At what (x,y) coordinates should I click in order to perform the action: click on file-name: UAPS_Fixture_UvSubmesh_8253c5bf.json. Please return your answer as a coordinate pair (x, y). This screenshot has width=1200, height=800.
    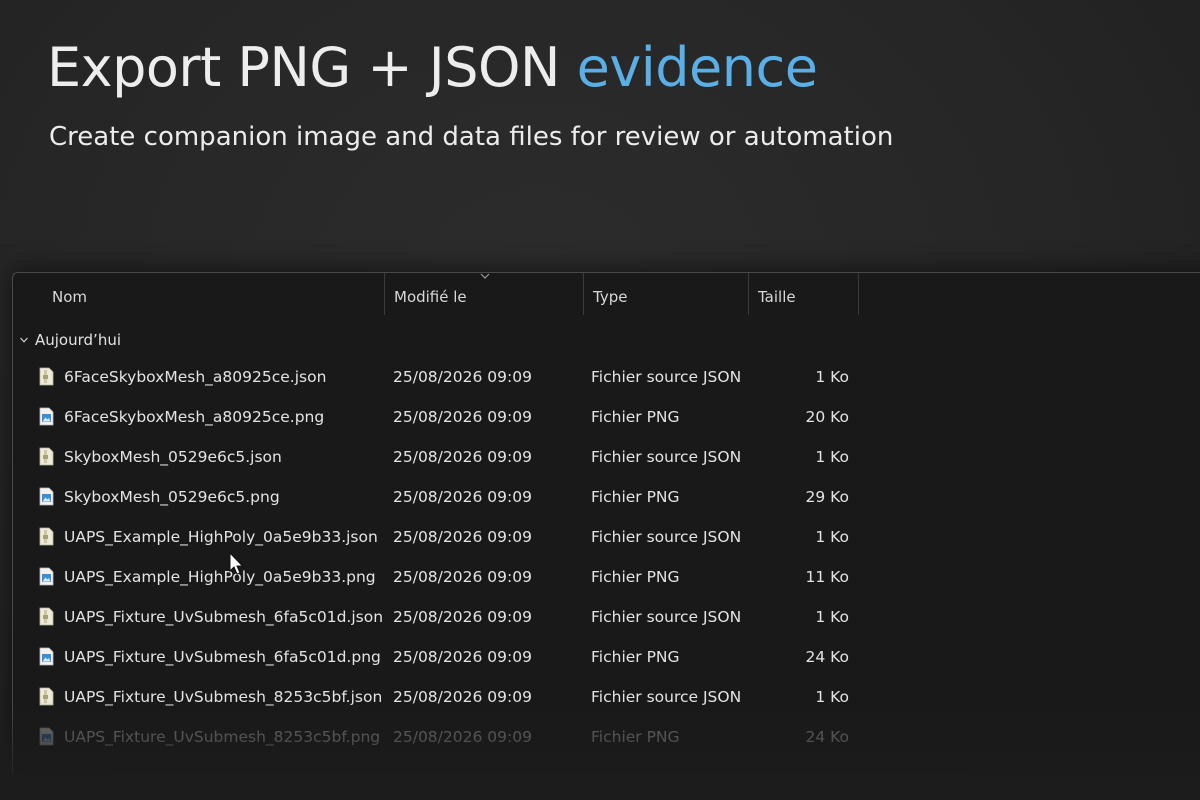
    Looking at the image, I should click on (223, 697).